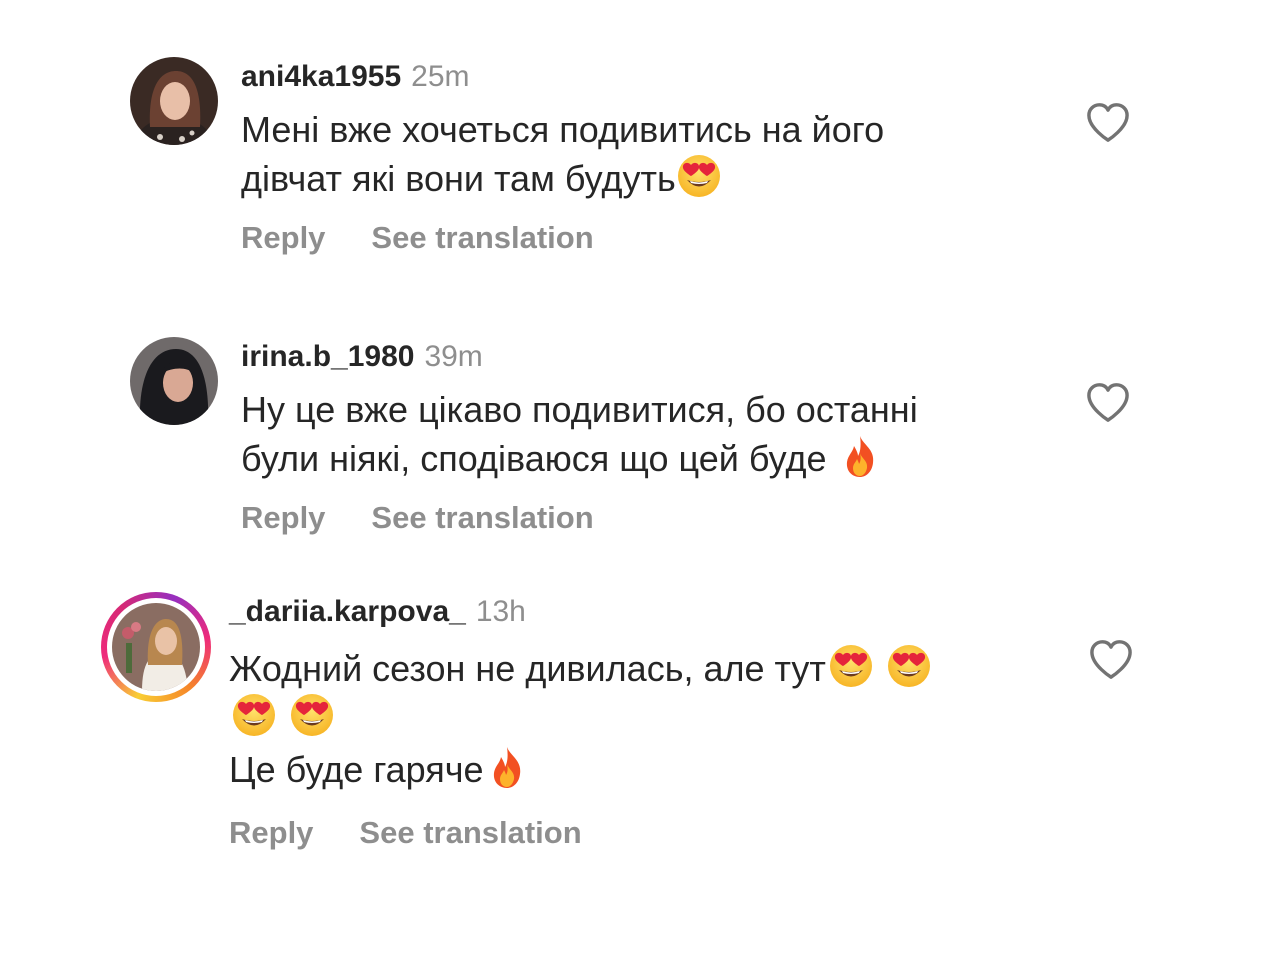 Image resolution: width=1280 pixels, height=965 pixels. I want to click on comment-line, so click(580, 718).